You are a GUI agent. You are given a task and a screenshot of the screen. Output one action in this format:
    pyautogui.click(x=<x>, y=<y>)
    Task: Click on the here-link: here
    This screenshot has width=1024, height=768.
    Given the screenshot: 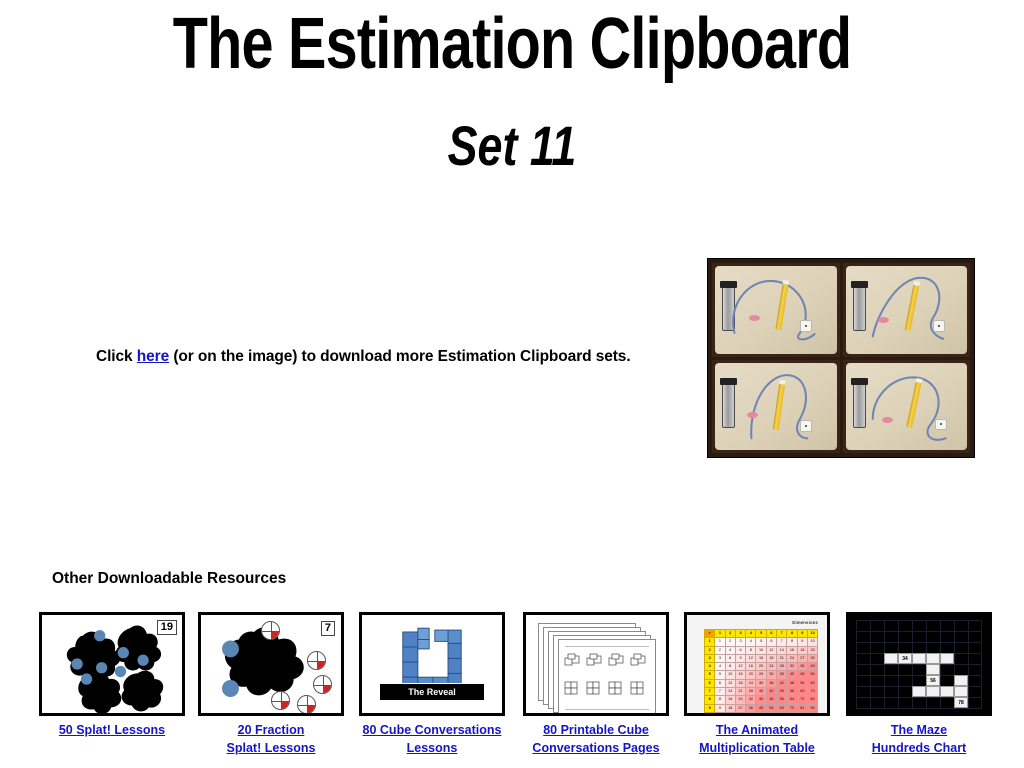 What is the action you would take?
    pyautogui.click(x=153, y=356)
    